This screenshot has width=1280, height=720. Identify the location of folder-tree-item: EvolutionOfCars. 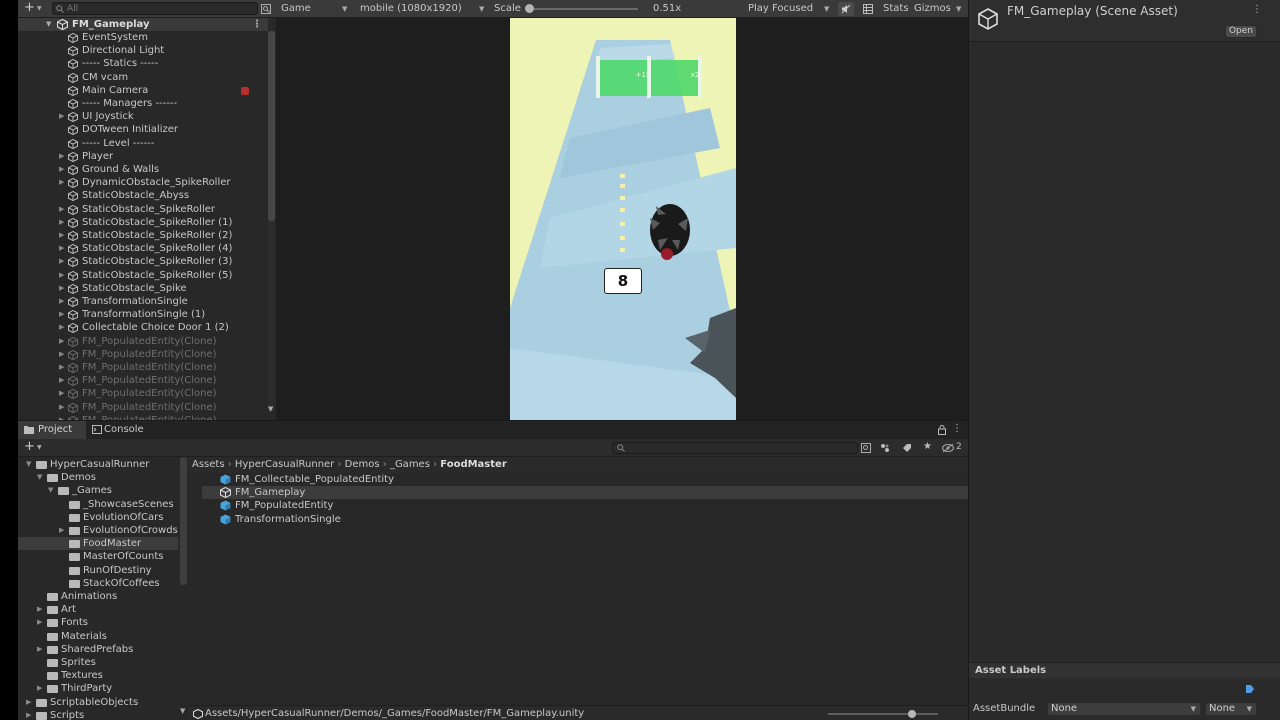
(98, 517).